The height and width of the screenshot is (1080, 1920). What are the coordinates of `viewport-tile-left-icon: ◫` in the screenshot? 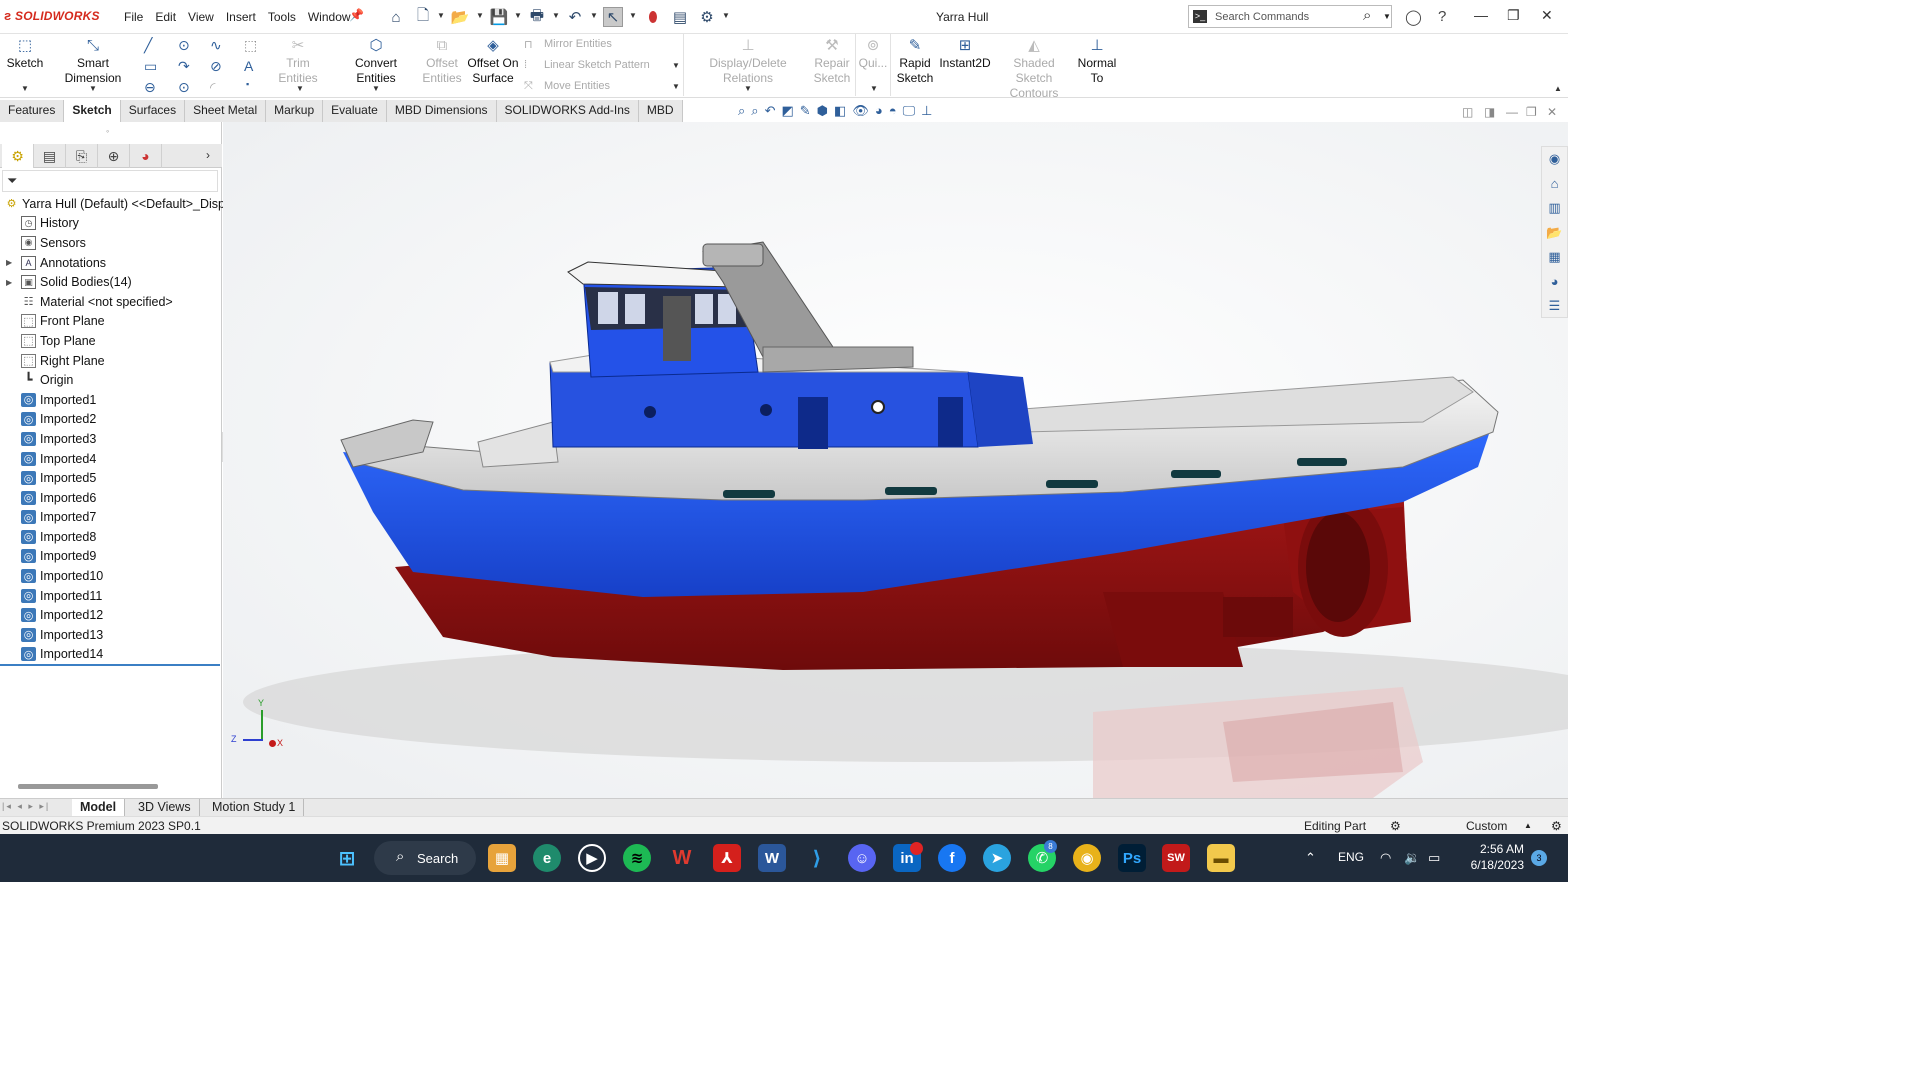 It's located at (1467, 112).